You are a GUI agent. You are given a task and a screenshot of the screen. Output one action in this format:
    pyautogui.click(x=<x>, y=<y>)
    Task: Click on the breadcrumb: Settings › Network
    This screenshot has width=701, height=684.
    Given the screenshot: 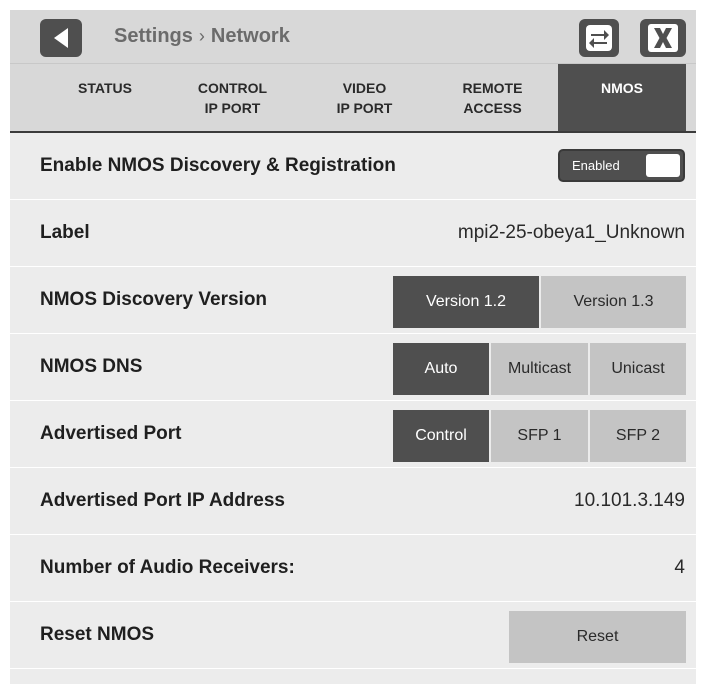 What is the action you would take?
    pyautogui.click(x=202, y=36)
    